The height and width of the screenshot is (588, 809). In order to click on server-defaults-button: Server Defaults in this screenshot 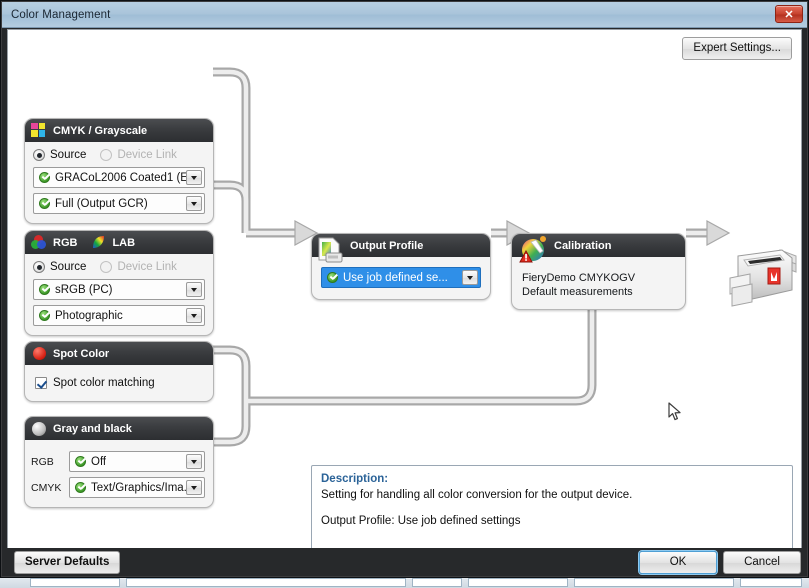, I will do `click(67, 562)`.